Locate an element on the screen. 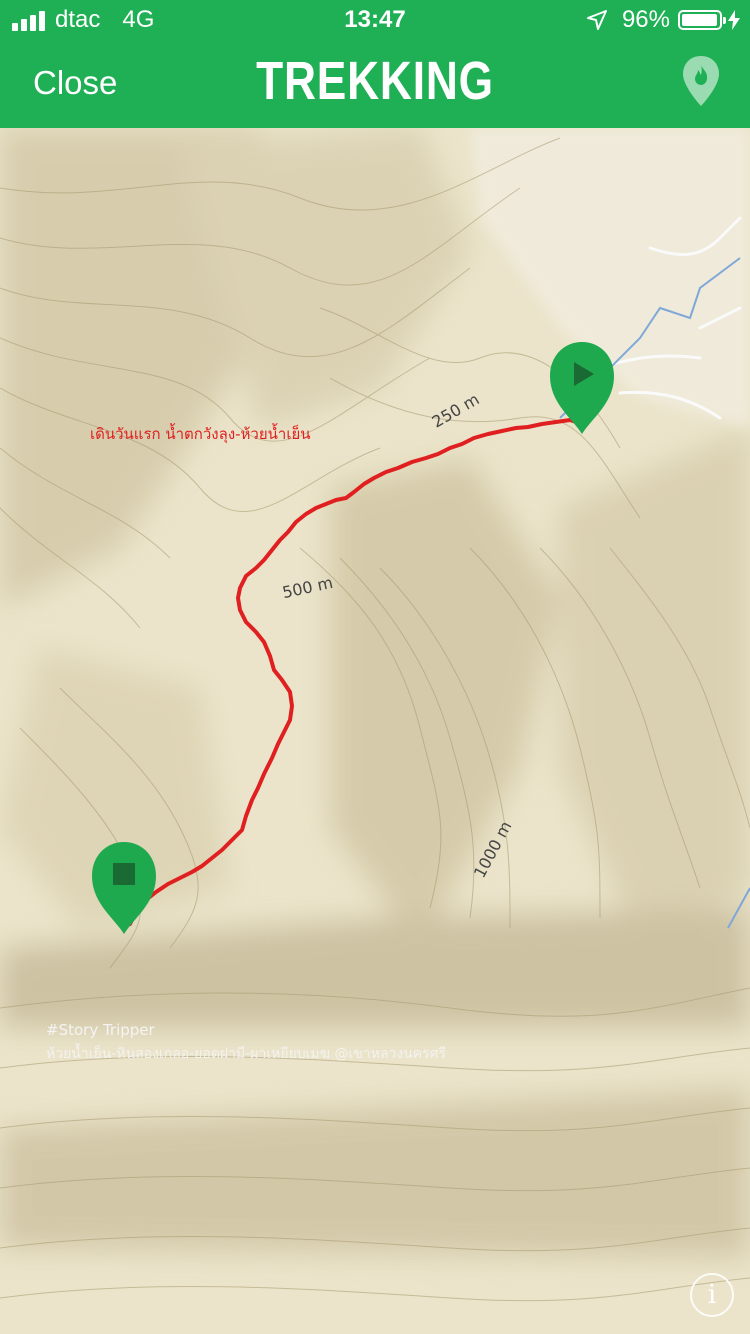 This screenshot has width=750, height=1334. battery-icon is located at coordinates (702, 20).